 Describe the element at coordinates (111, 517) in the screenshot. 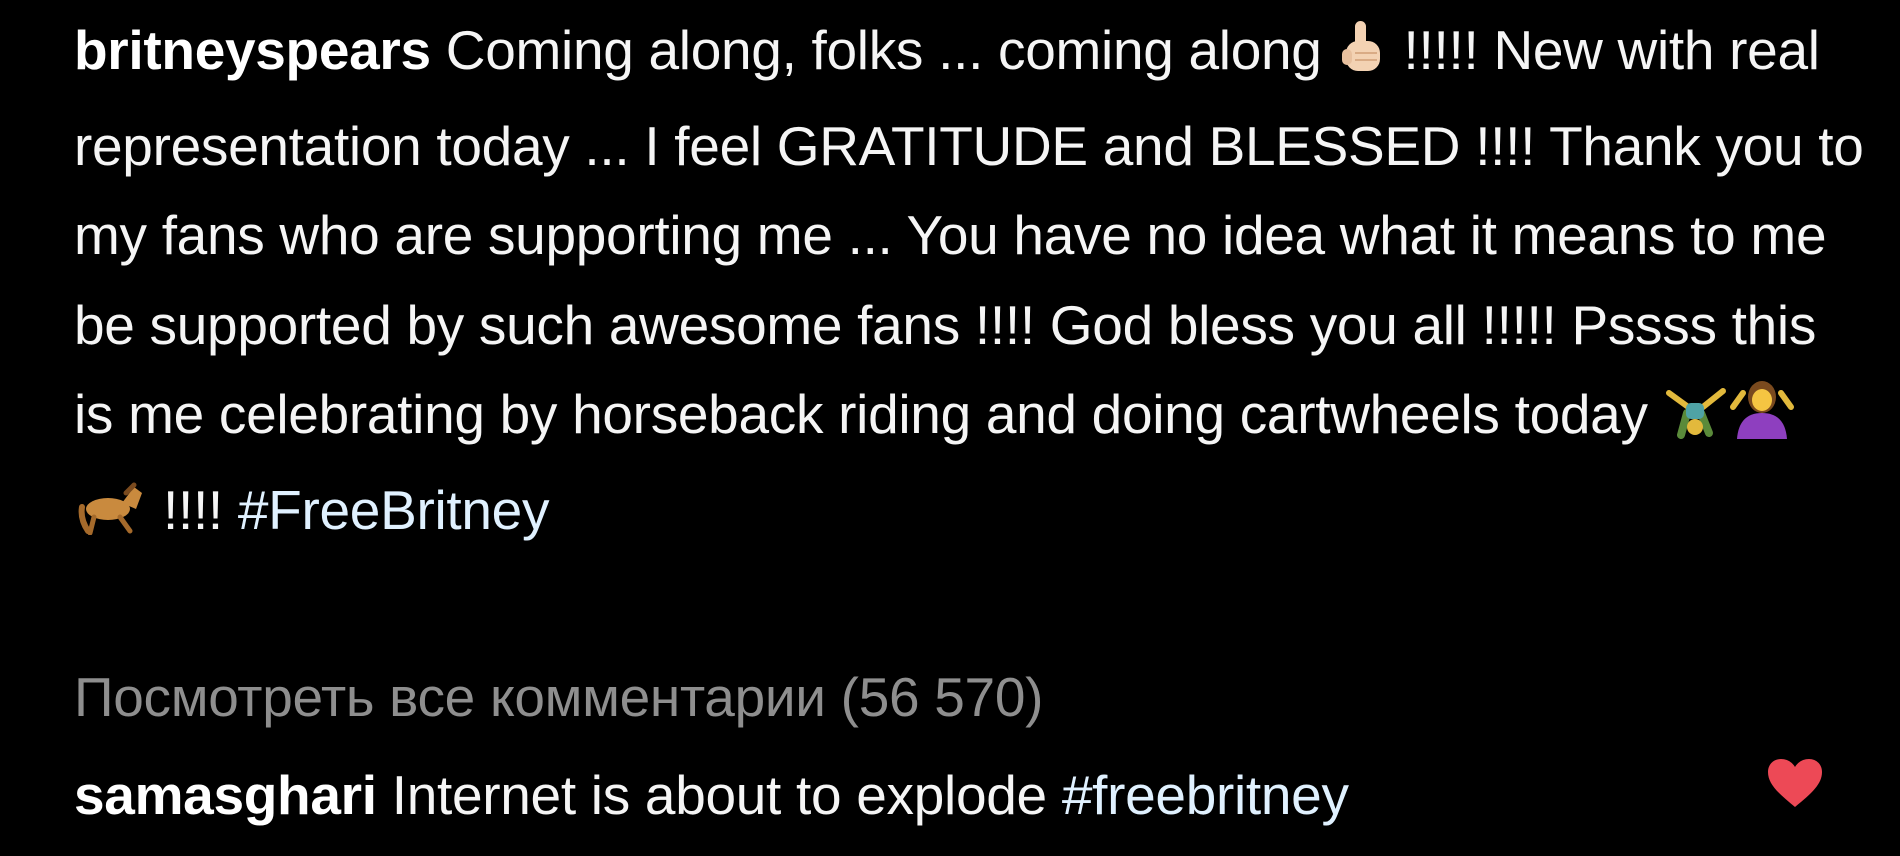

I see `horse-icon` at that location.